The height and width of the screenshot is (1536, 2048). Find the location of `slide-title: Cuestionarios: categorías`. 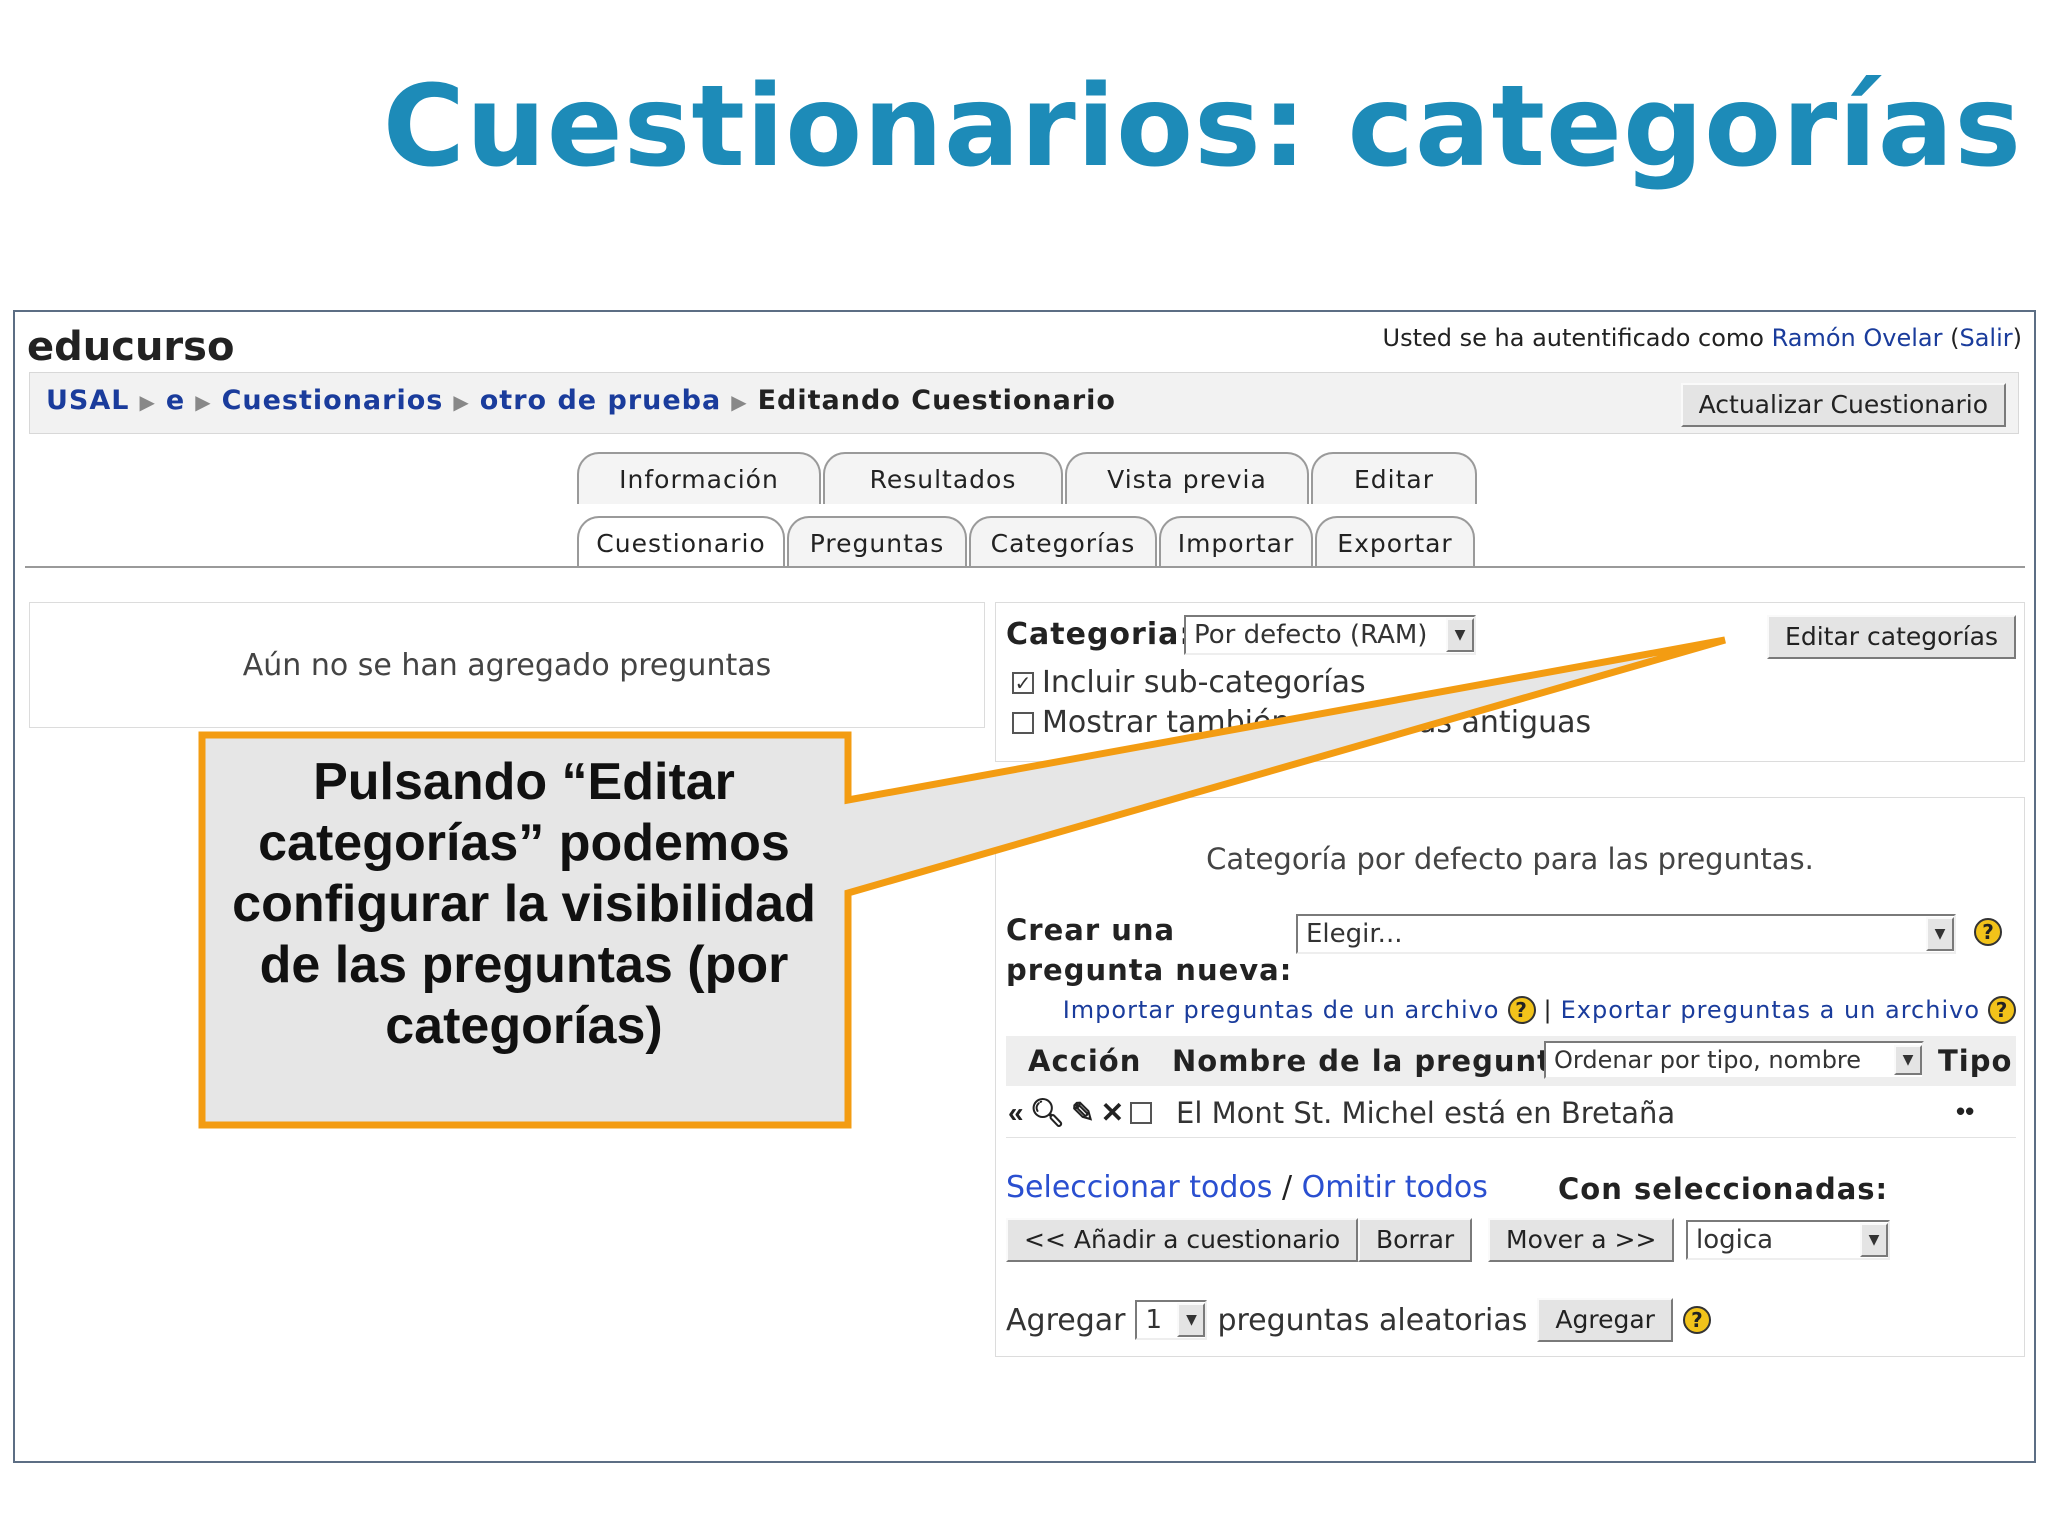

slide-title: Cuestionarios: categorías is located at coordinates (1202, 127).